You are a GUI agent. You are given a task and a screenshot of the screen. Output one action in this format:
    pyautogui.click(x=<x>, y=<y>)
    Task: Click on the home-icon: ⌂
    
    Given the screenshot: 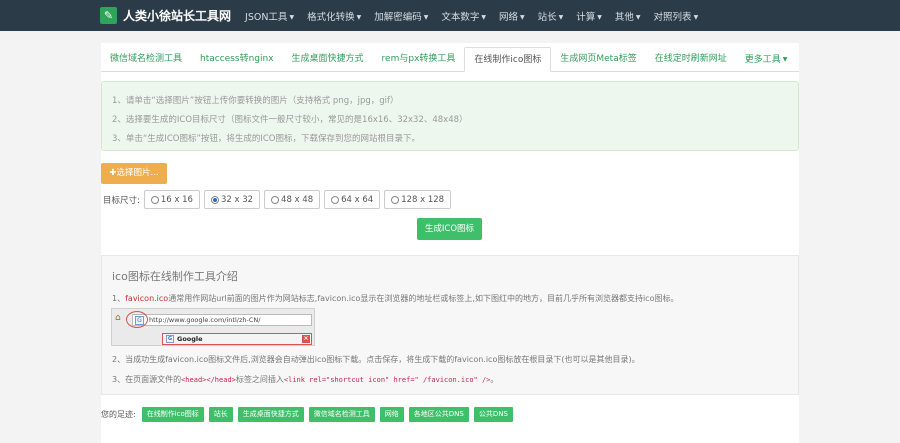 What is the action you would take?
    pyautogui.click(x=118, y=318)
    